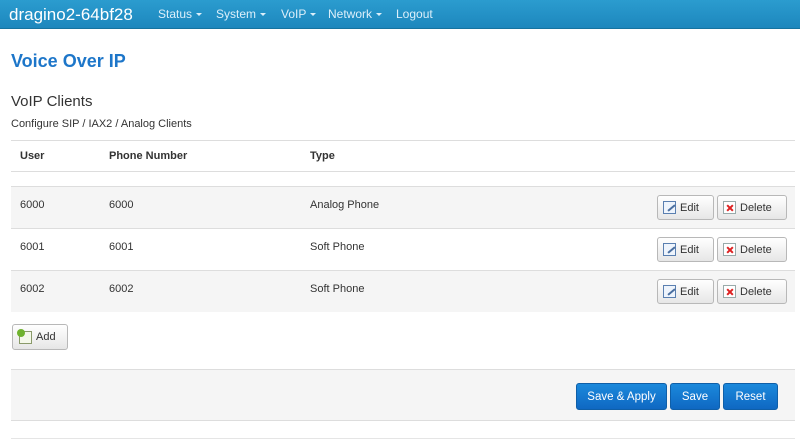 This screenshot has height=446, width=800. What do you see at coordinates (71, 15) in the screenshot?
I see `hostname-brand: dragino2-64bf28` at bounding box center [71, 15].